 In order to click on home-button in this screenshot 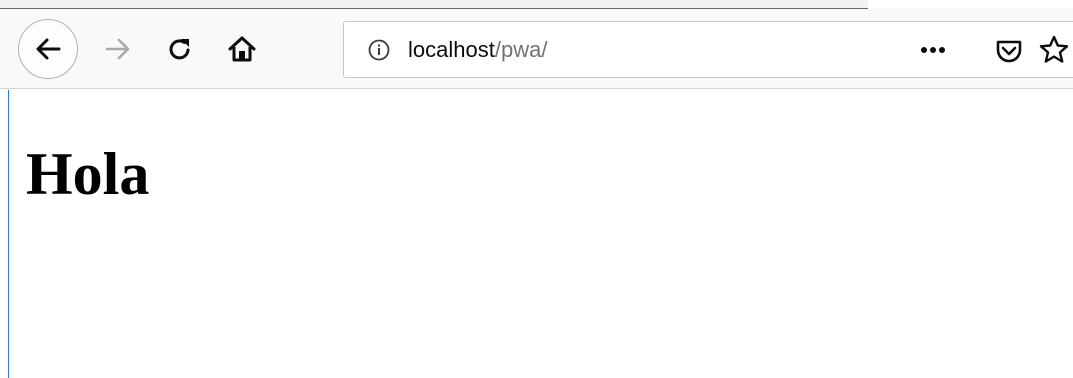, I will do `click(242, 49)`.